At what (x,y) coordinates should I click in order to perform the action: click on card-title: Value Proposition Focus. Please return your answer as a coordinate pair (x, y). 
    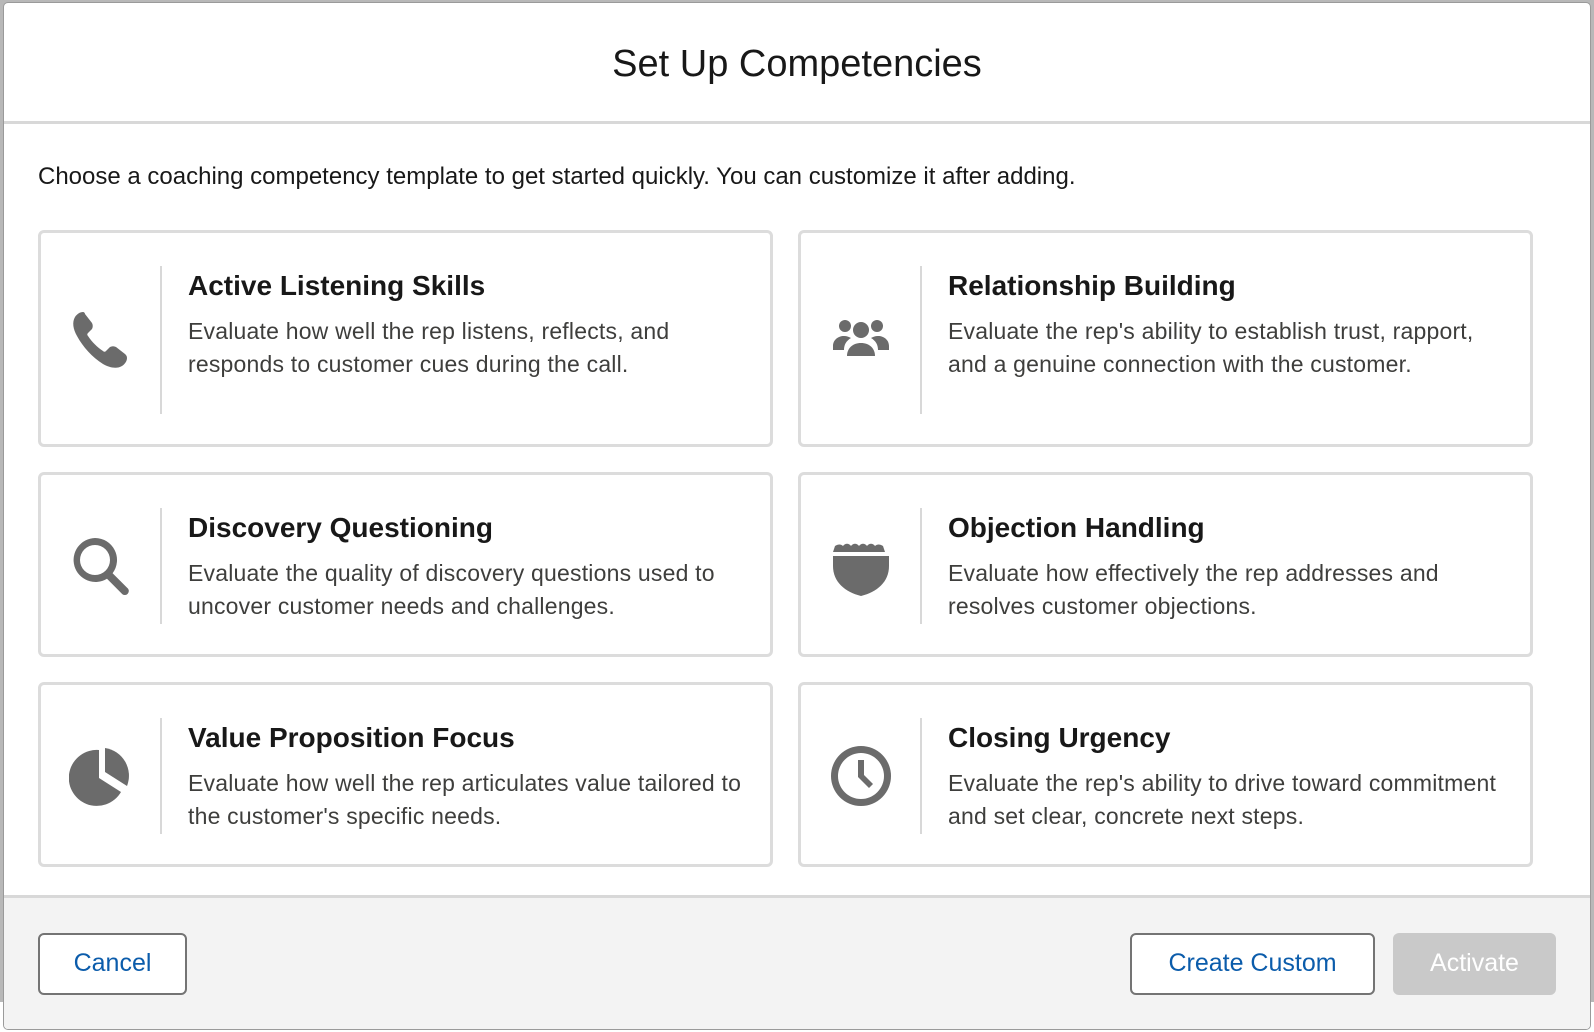
    Looking at the image, I should click on (351, 737).